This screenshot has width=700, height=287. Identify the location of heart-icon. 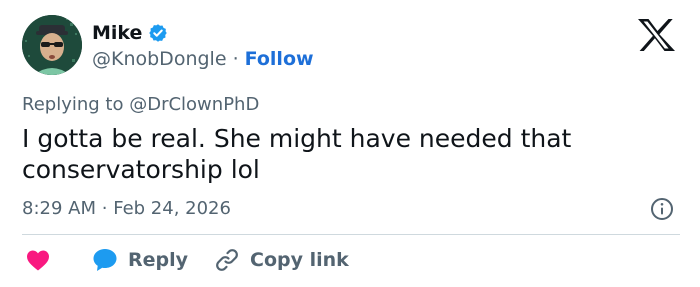
(38, 260).